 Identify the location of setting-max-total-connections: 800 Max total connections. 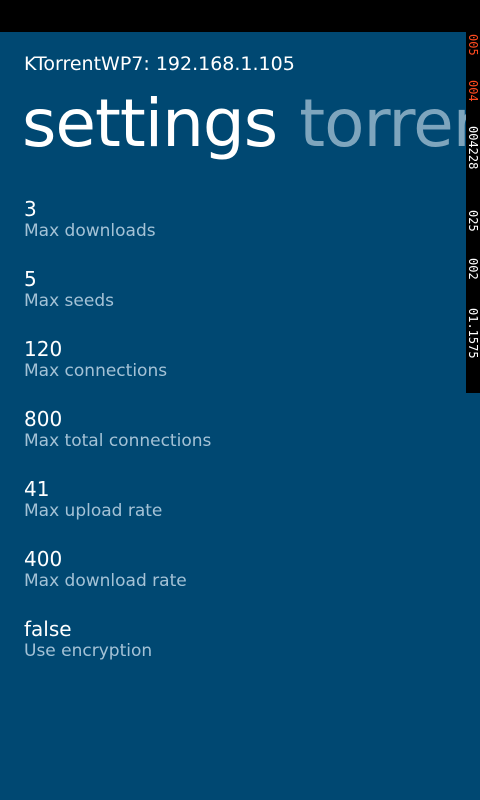
(234, 441).